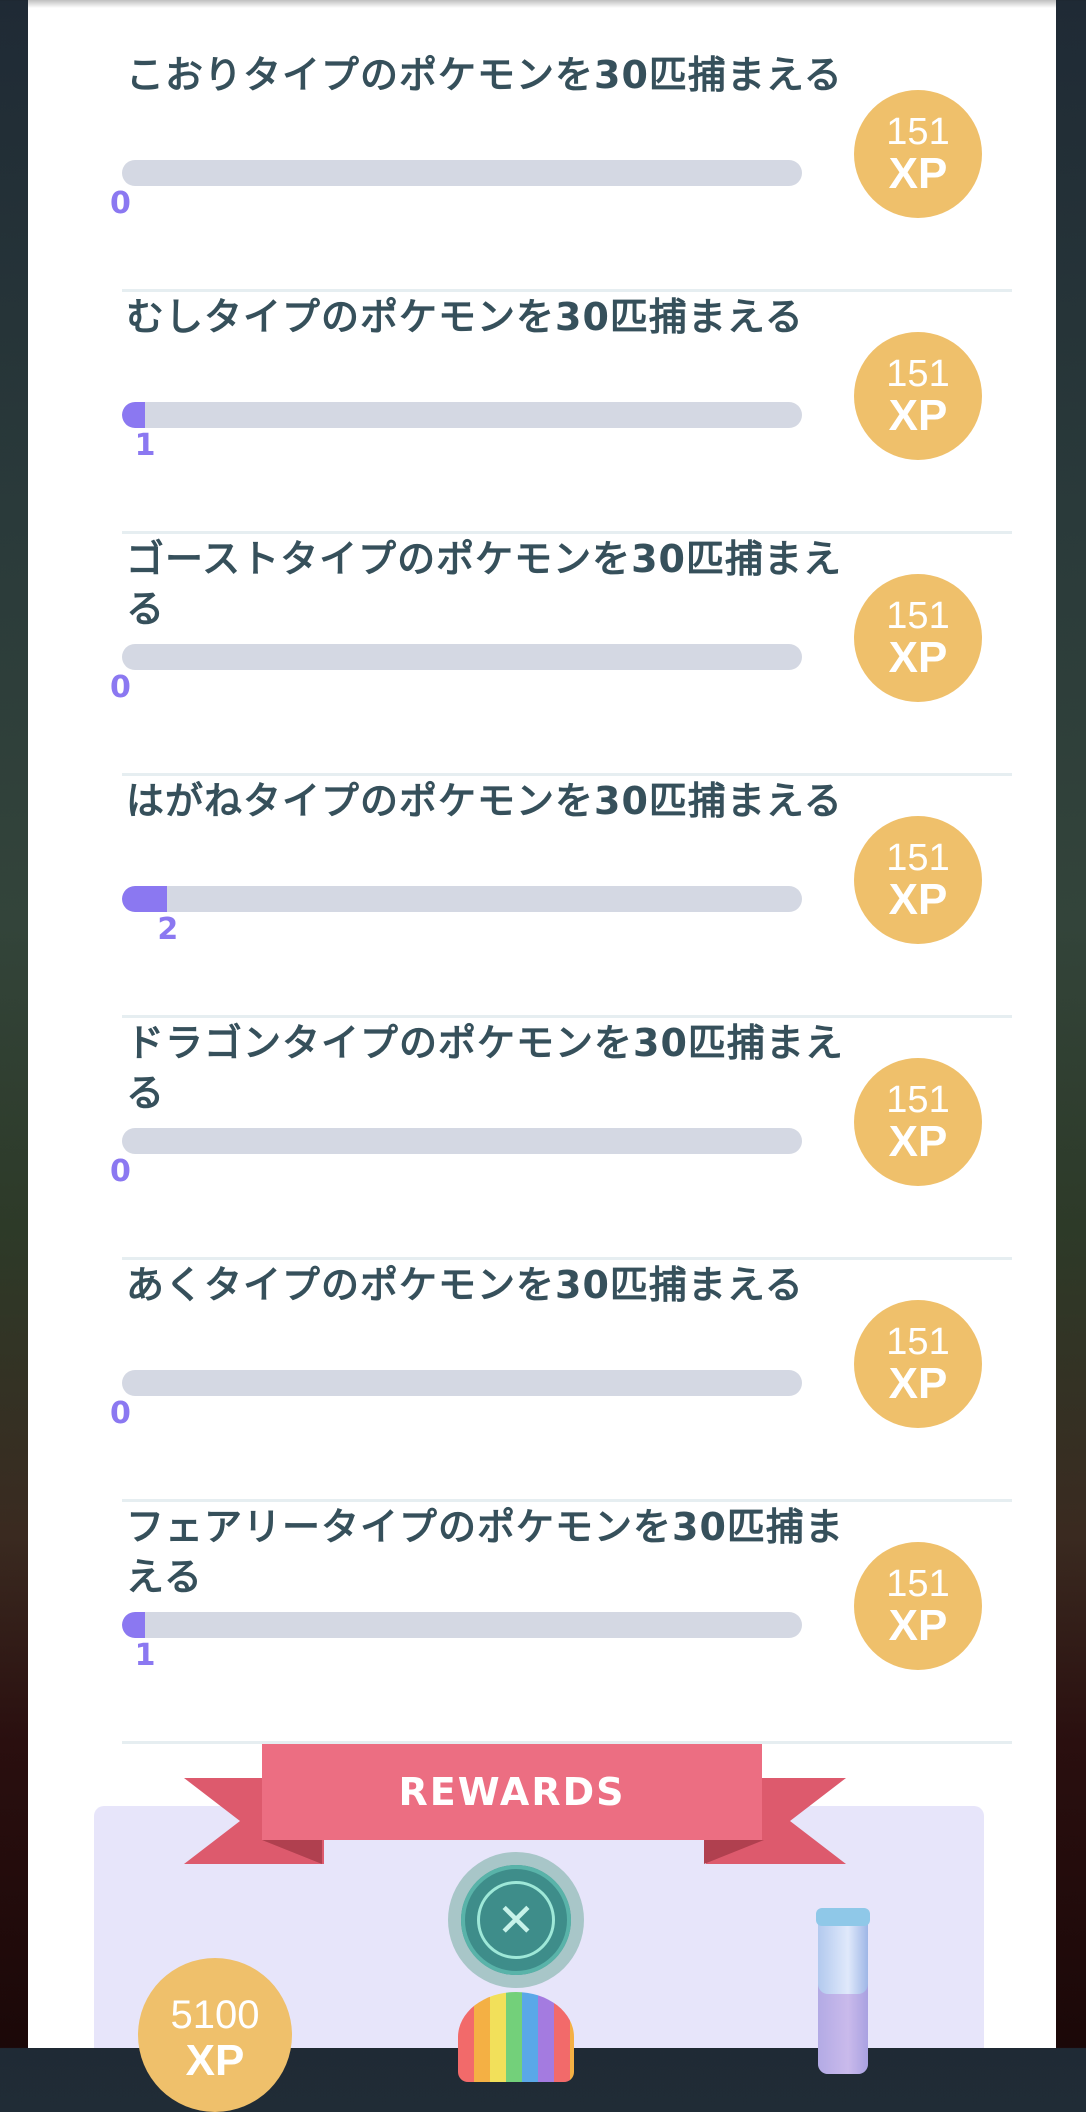 The width and height of the screenshot is (1086, 2112). What do you see at coordinates (512, 1792) in the screenshot?
I see `rewards-banner: REWARDS` at bounding box center [512, 1792].